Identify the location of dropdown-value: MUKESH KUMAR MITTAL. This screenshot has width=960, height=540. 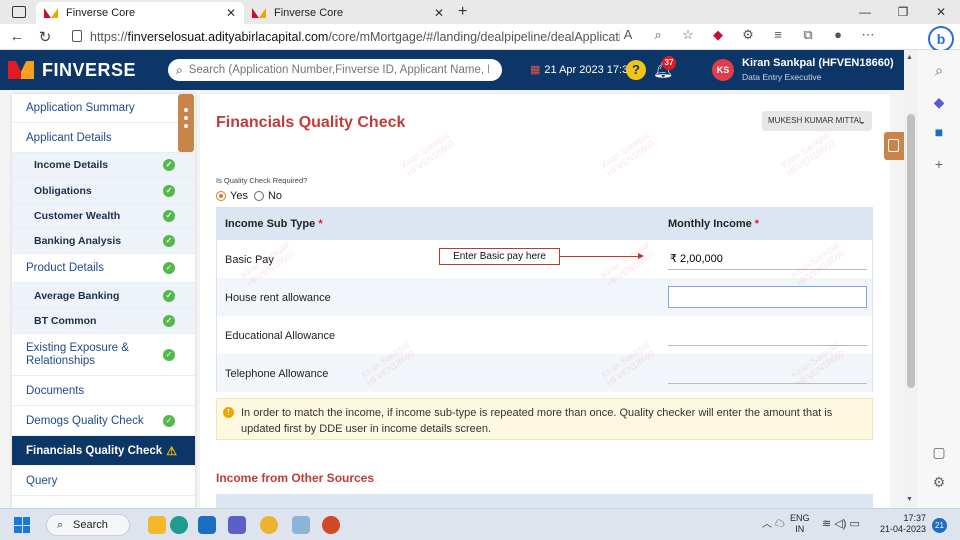
(816, 120).